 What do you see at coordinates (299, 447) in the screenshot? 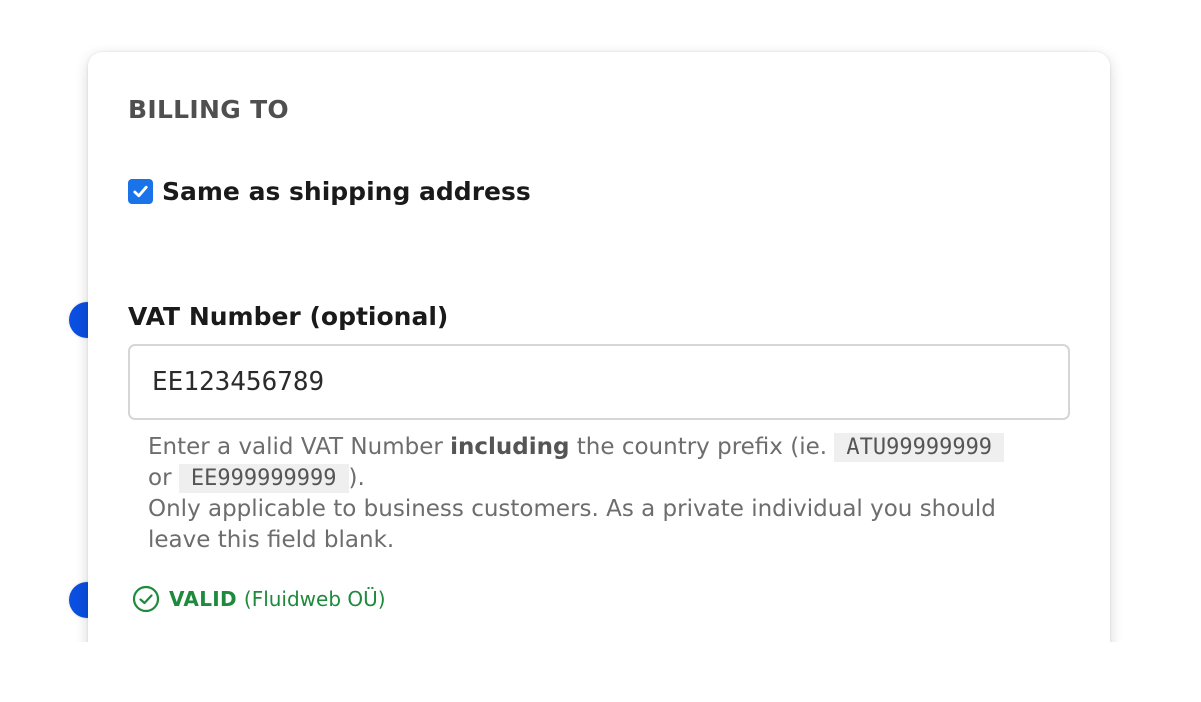
I see `help-text-part1: Enter a valid VAT Number` at bounding box center [299, 447].